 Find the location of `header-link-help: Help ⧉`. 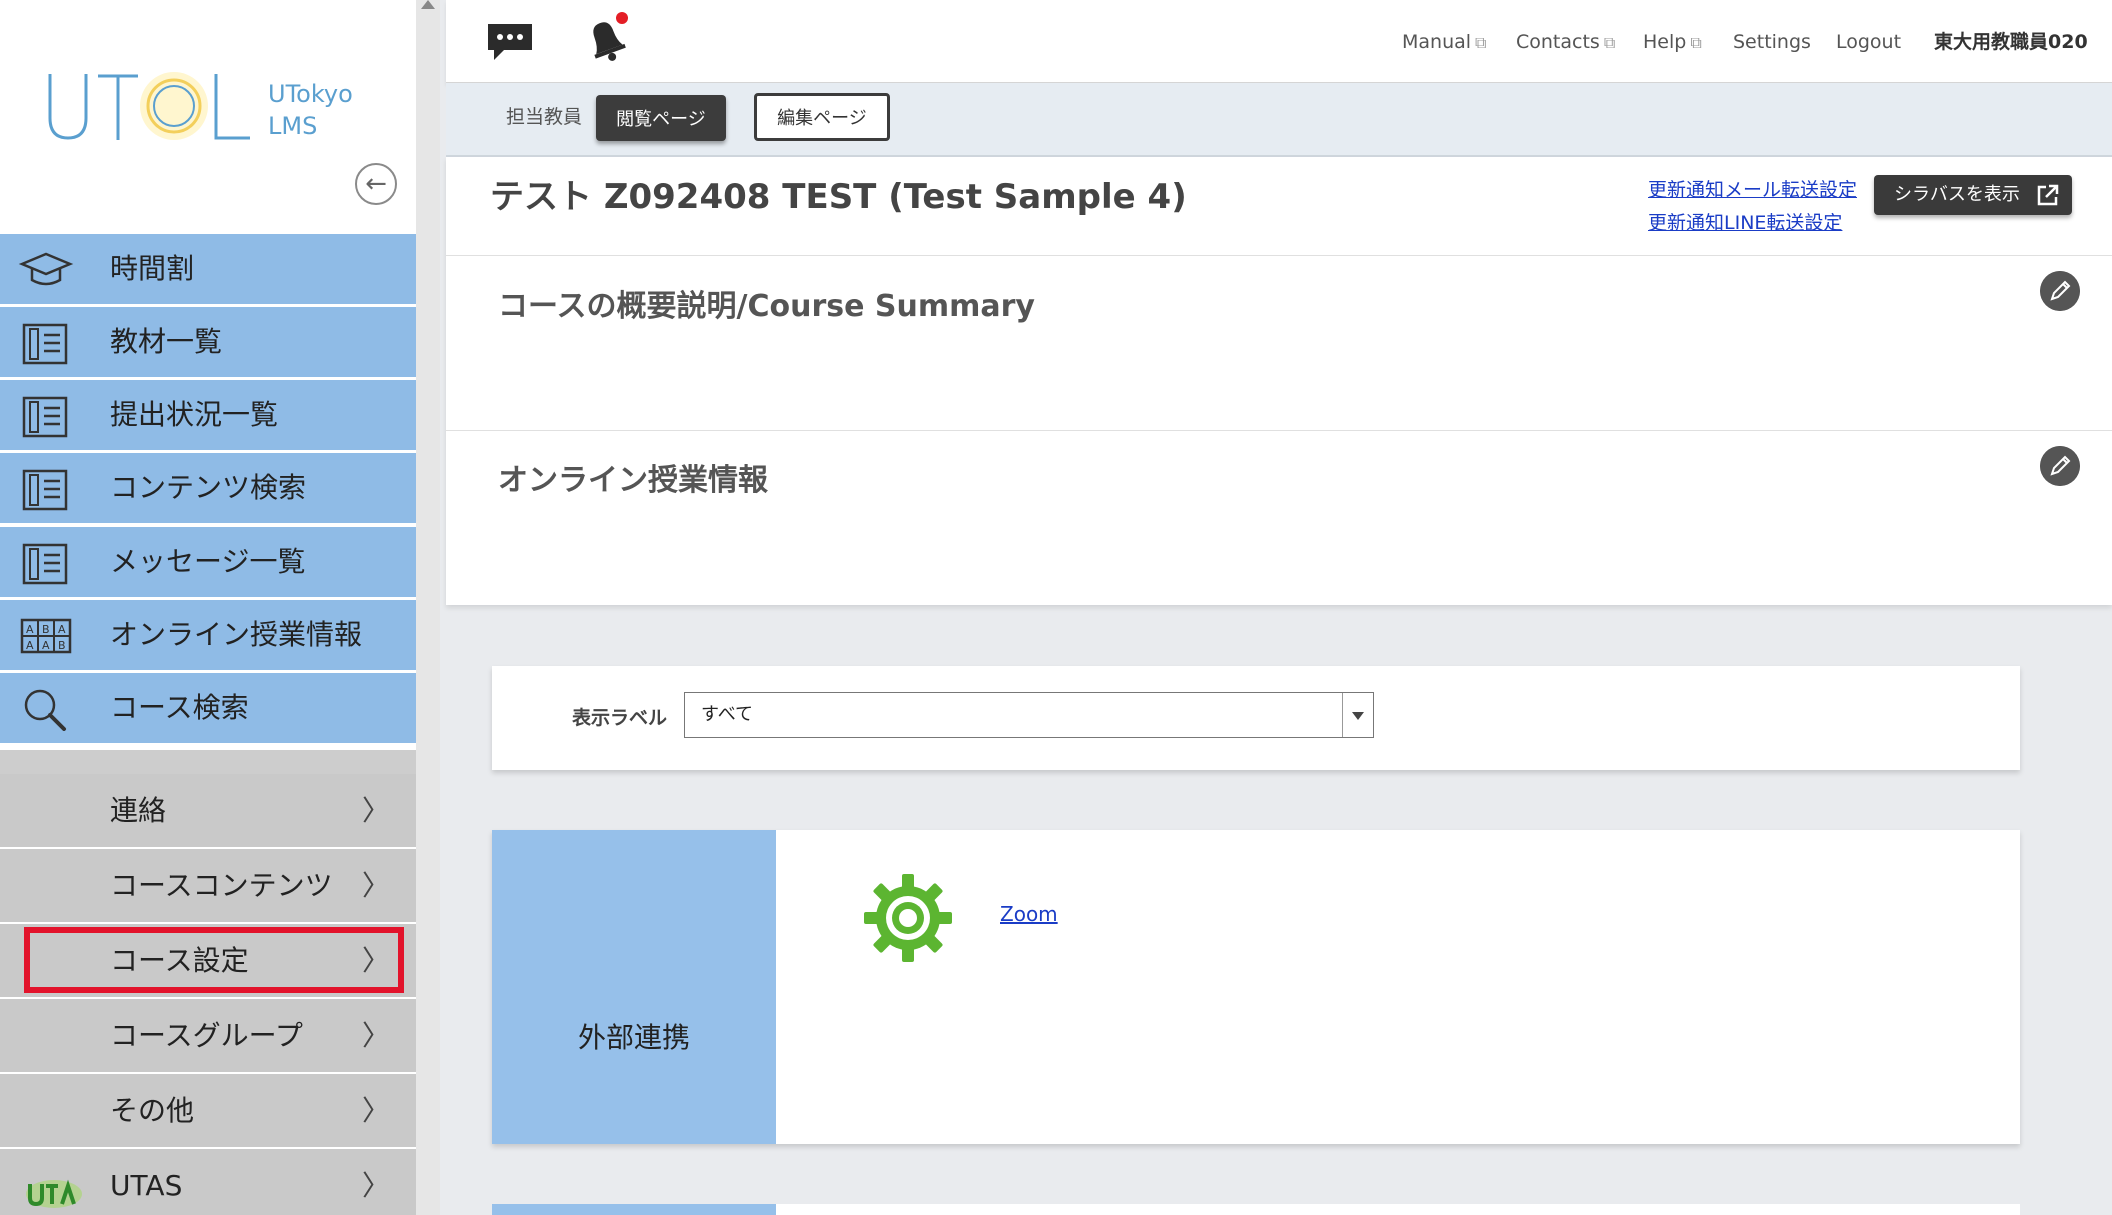

header-link-help: Help ⧉ is located at coordinates (1672, 42).